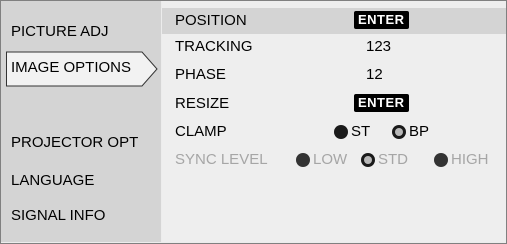  I want to click on sync-option-std: STD, so click(384, 160).